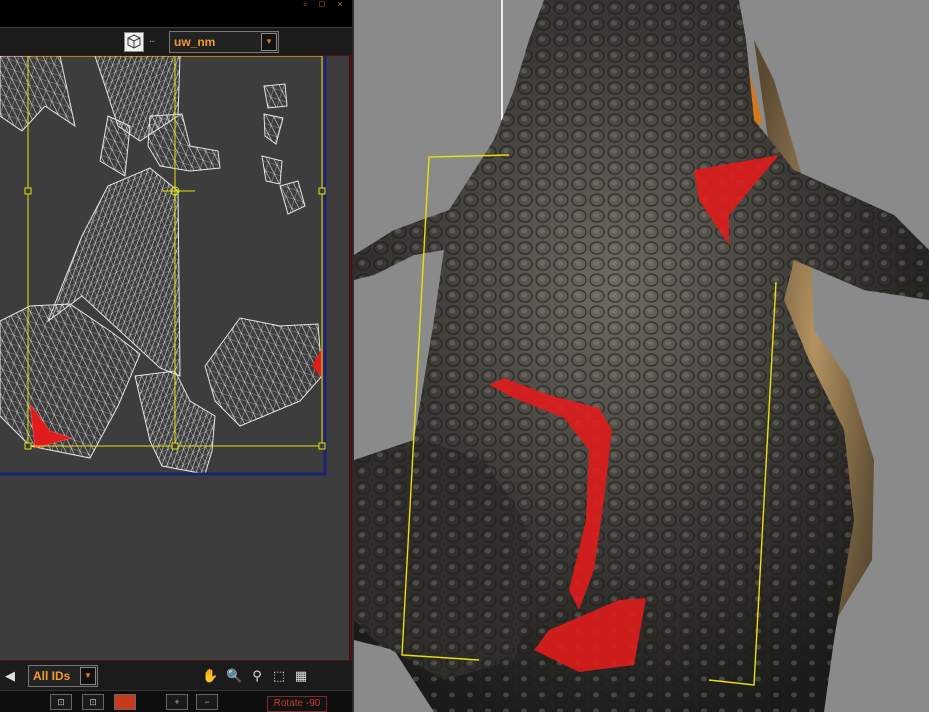 The width and height of the screenshot is (929, 712). I want to click on cube-icon, so click(134, 41).